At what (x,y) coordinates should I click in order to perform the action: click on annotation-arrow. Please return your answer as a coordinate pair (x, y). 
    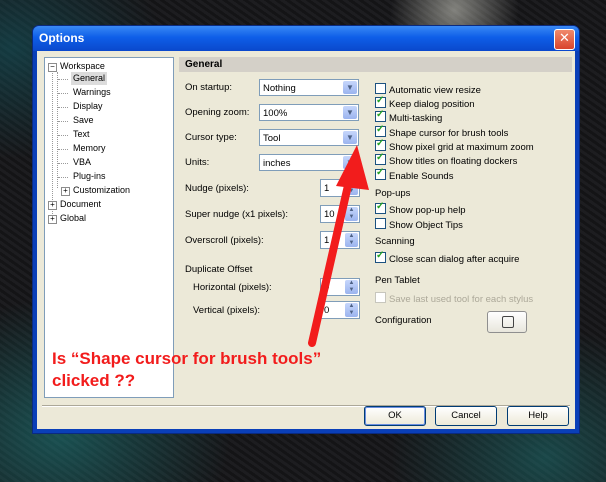
    Looking at the image, I should click on (338, 246).